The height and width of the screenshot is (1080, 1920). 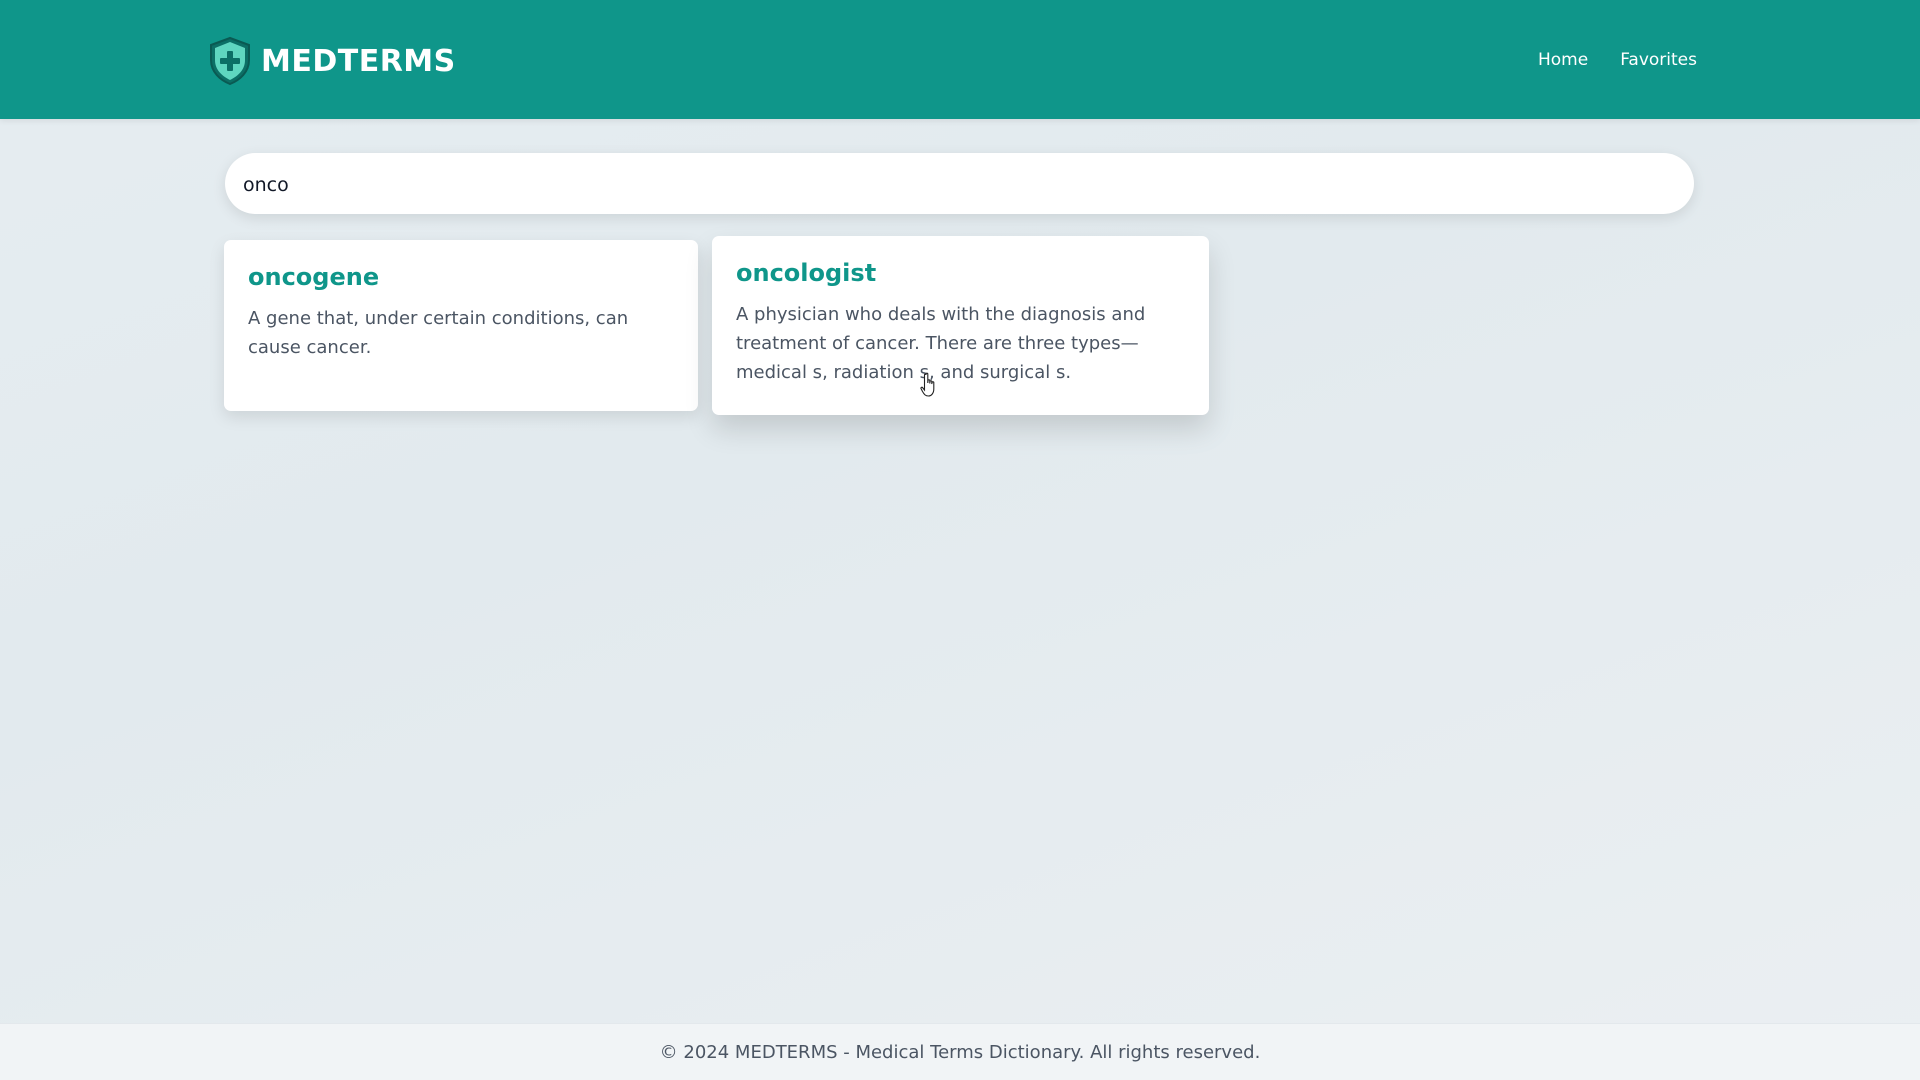 What do you see at coordinates (953, 184) in the screenshot?
I see `search-input` at bounding box center [953, 184].